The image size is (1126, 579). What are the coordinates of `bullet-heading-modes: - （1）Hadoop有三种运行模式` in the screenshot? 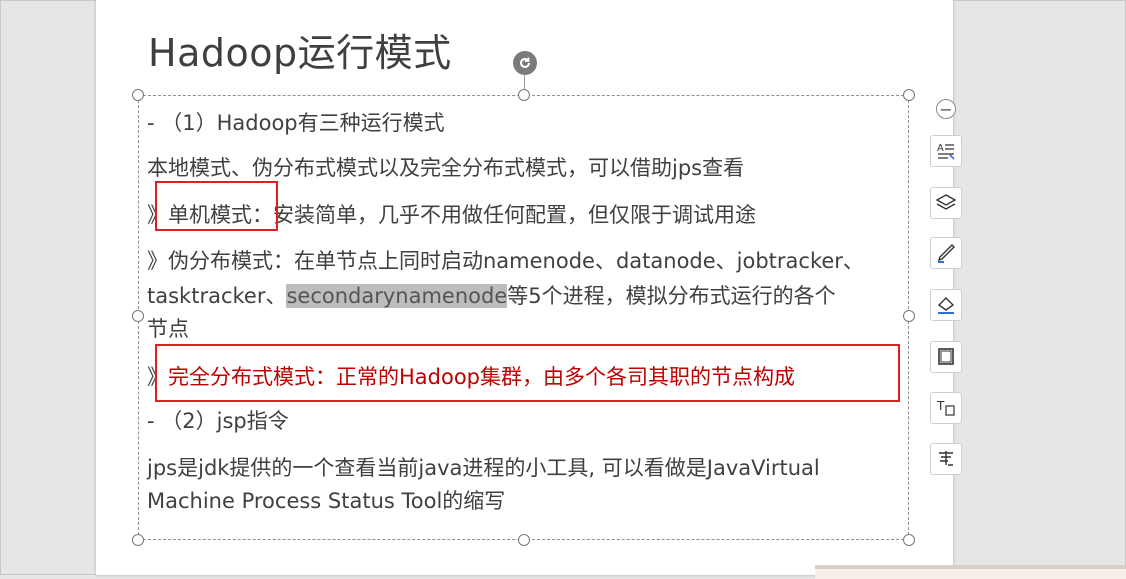 It's located at (296, 123).